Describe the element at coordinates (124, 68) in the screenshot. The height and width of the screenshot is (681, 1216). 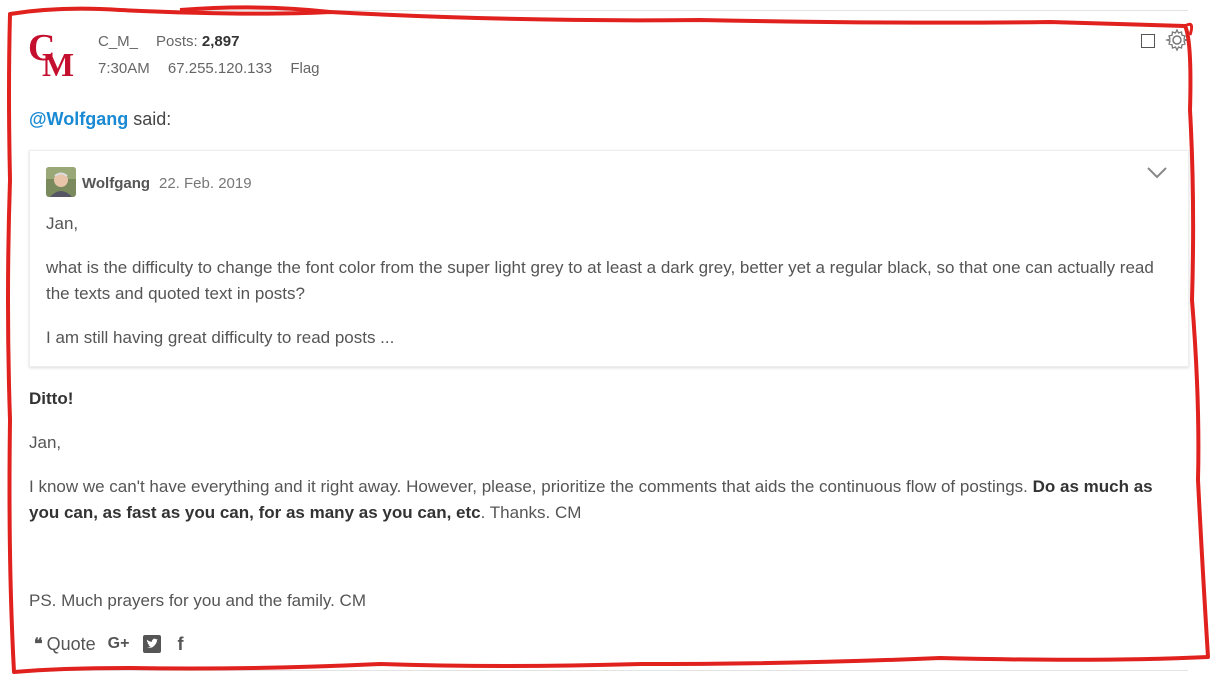
I see `post-time: 7:30AM` at that location.